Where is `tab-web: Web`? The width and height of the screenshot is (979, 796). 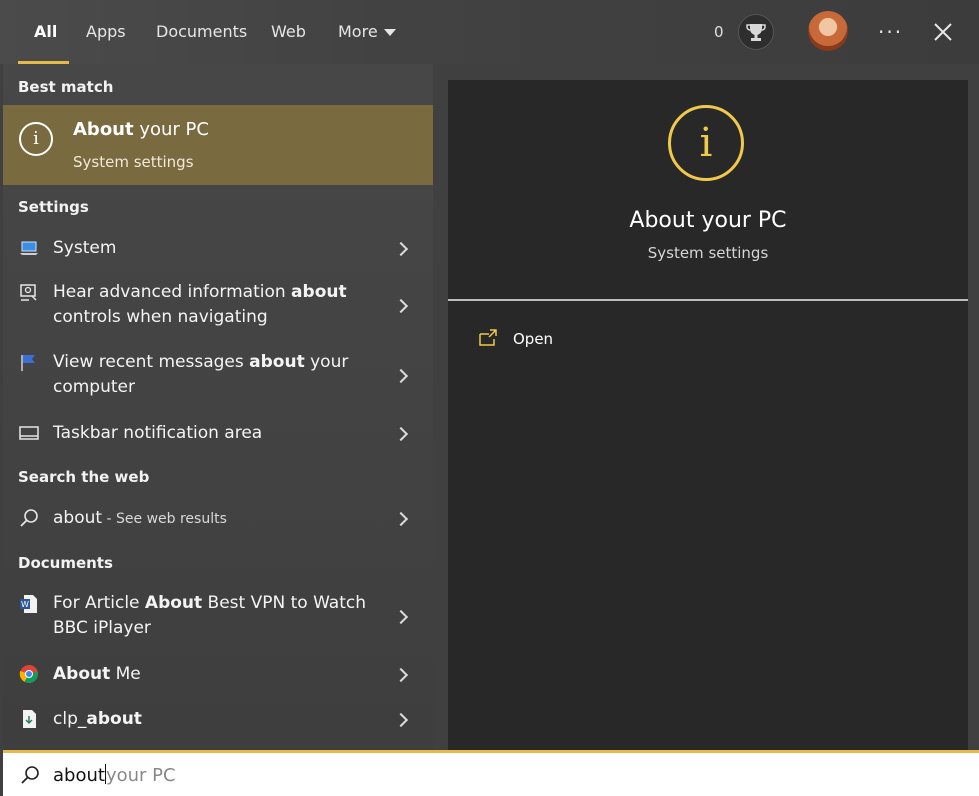 tab-web: Web is located at coordinates (288, 32).